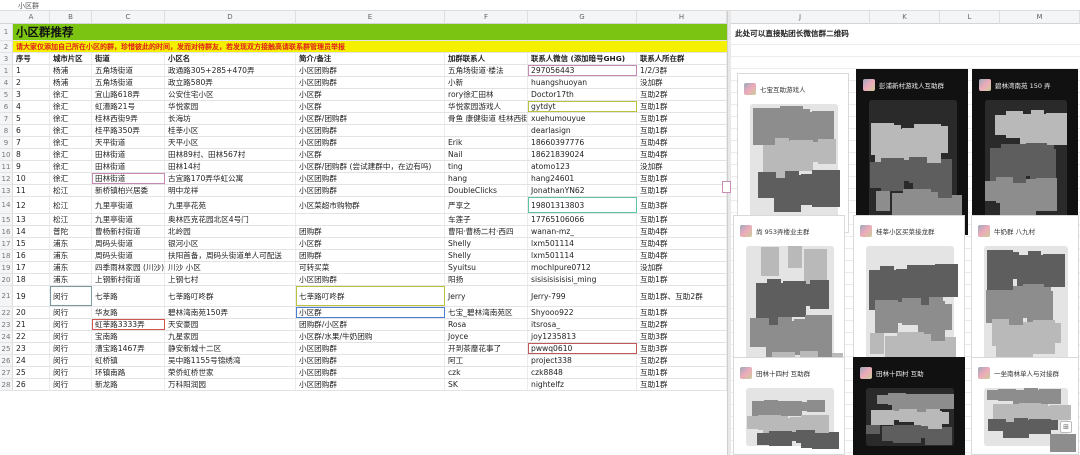  I want to click on table-row: 27 25 闵行 环镇南路 荣侨虹桥世家 小区团购群 czk czk8848 互助1群, so click(363, 373).